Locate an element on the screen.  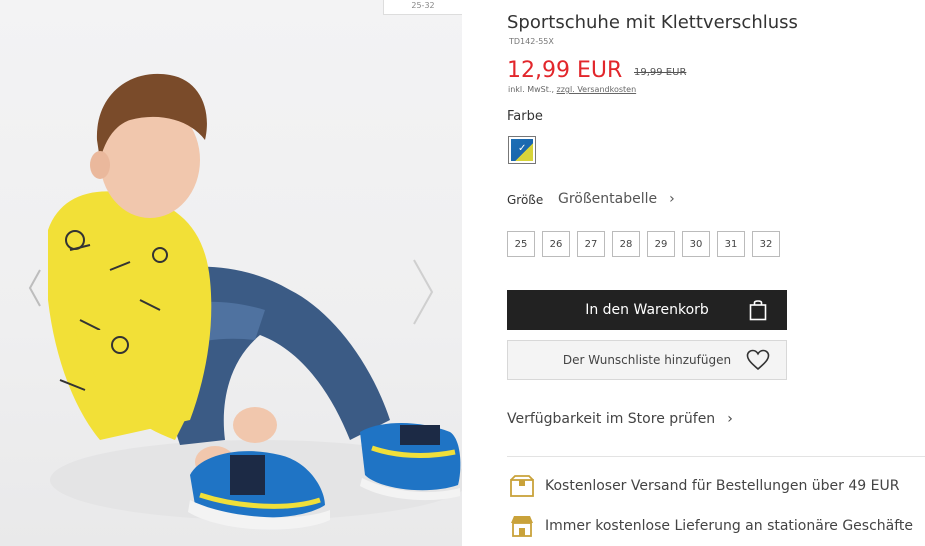
add-to-wishlist-button: Der Wunschliste hinzufügen is located at coordinates (647, 360).